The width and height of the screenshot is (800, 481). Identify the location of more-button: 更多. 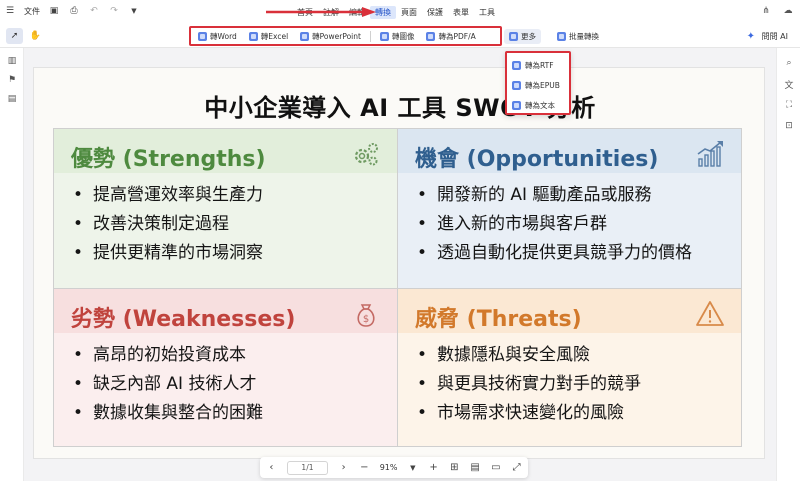
(522, 36).